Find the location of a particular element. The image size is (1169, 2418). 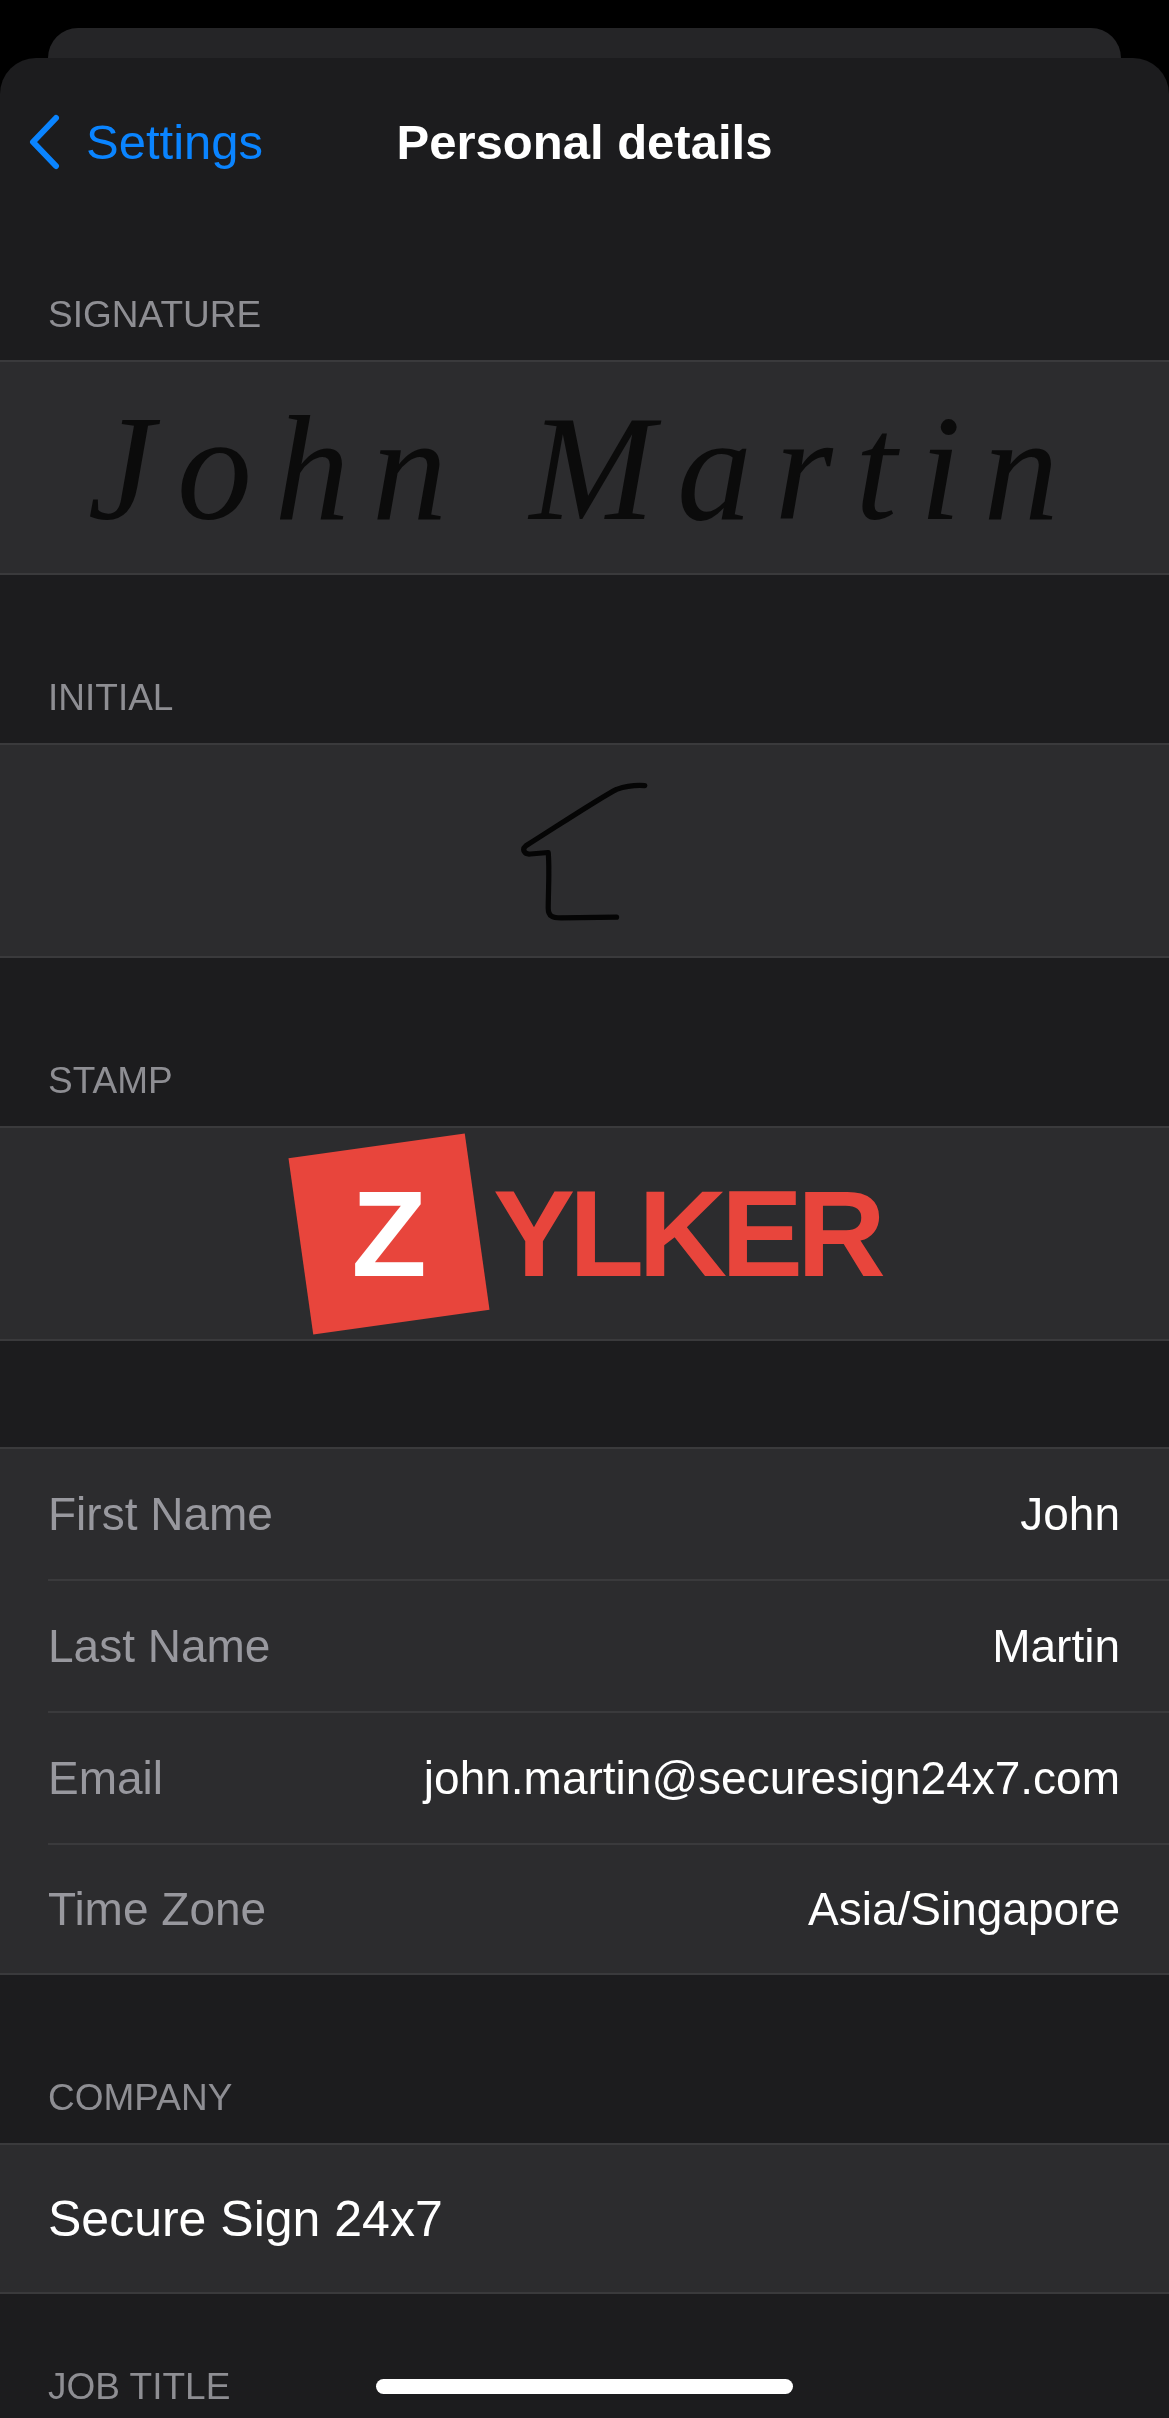

section-header: COMPANY is located at coordinates (140, 2097).